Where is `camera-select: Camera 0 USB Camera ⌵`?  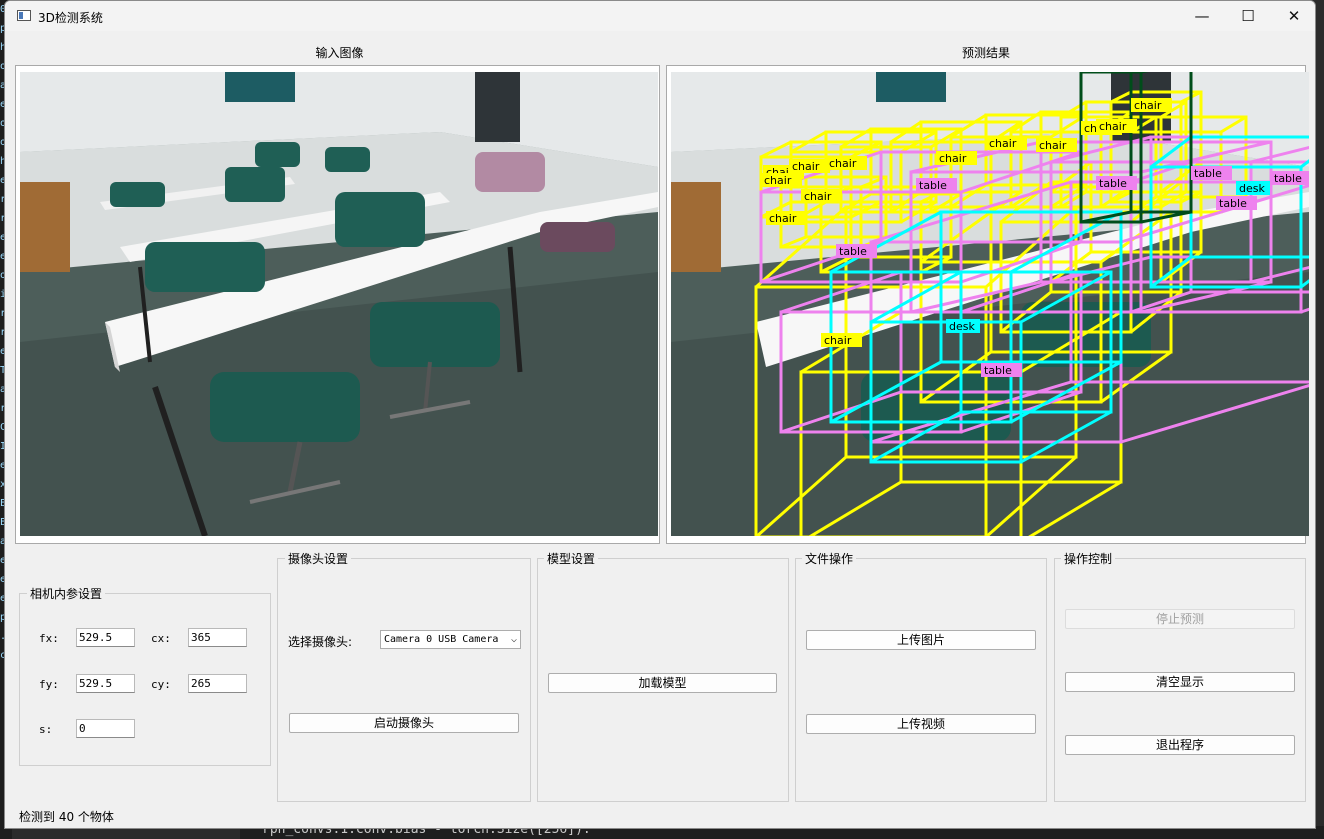 camera-select: Camera 0 USB Camera ⌵ is located at coordinates (450, 639).